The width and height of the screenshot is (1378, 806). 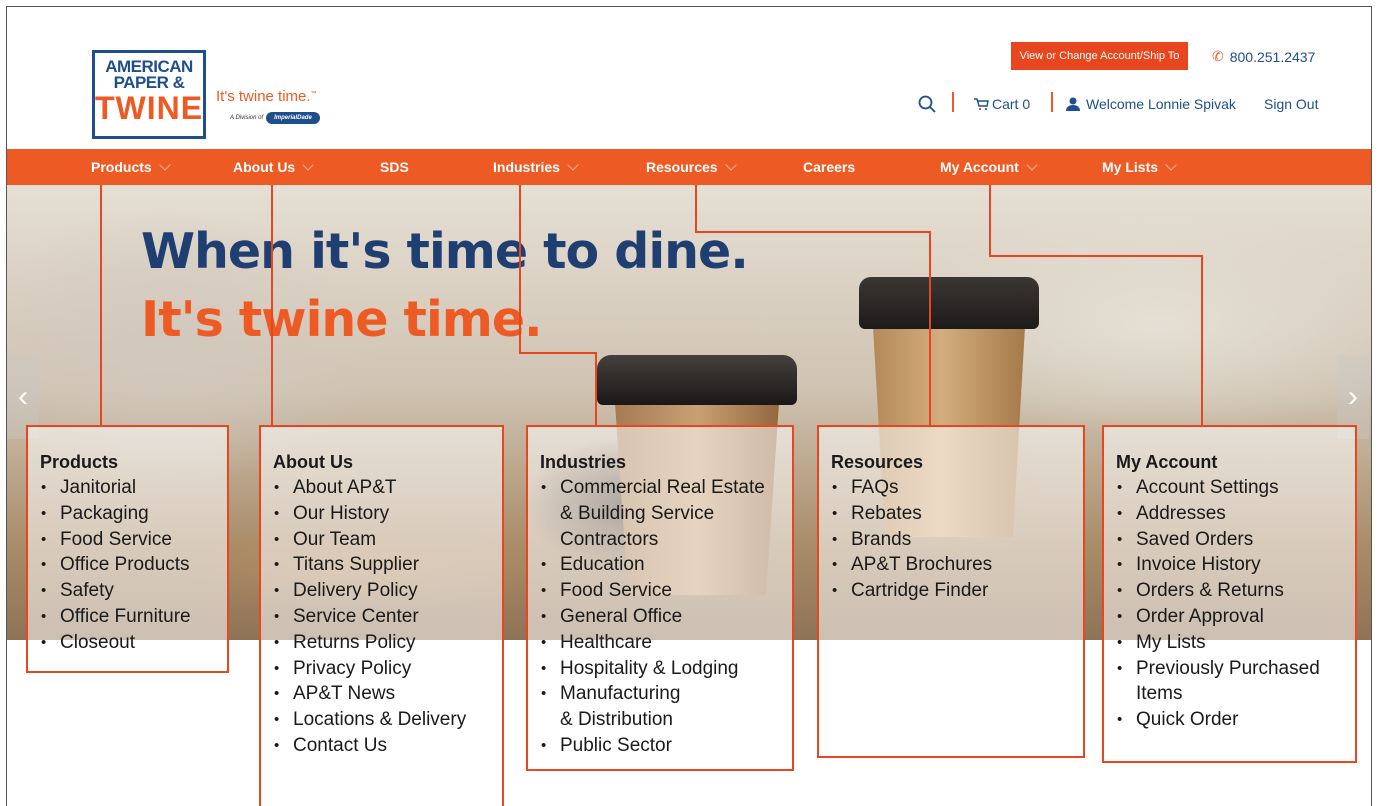 What do you see at coordinates (1073, 104) in the screenshot?
I see `user-icon` at bounding box center [1073, 104].